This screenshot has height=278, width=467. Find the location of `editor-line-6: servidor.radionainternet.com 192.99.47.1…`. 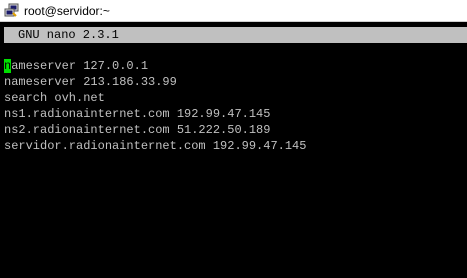

editor-line-6: servidor.radionainternet.com 192.99.47.1… is located at coordinates (155, 146).